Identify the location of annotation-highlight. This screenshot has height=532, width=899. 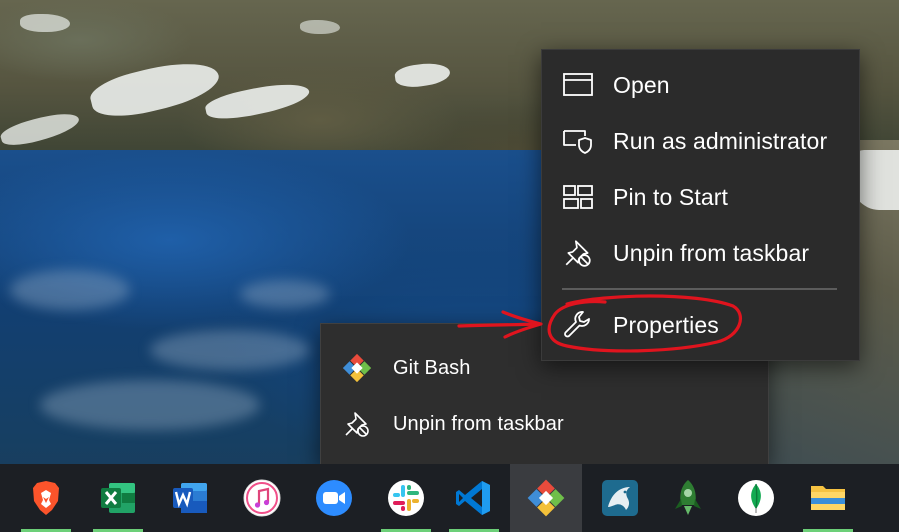
(600, 323).